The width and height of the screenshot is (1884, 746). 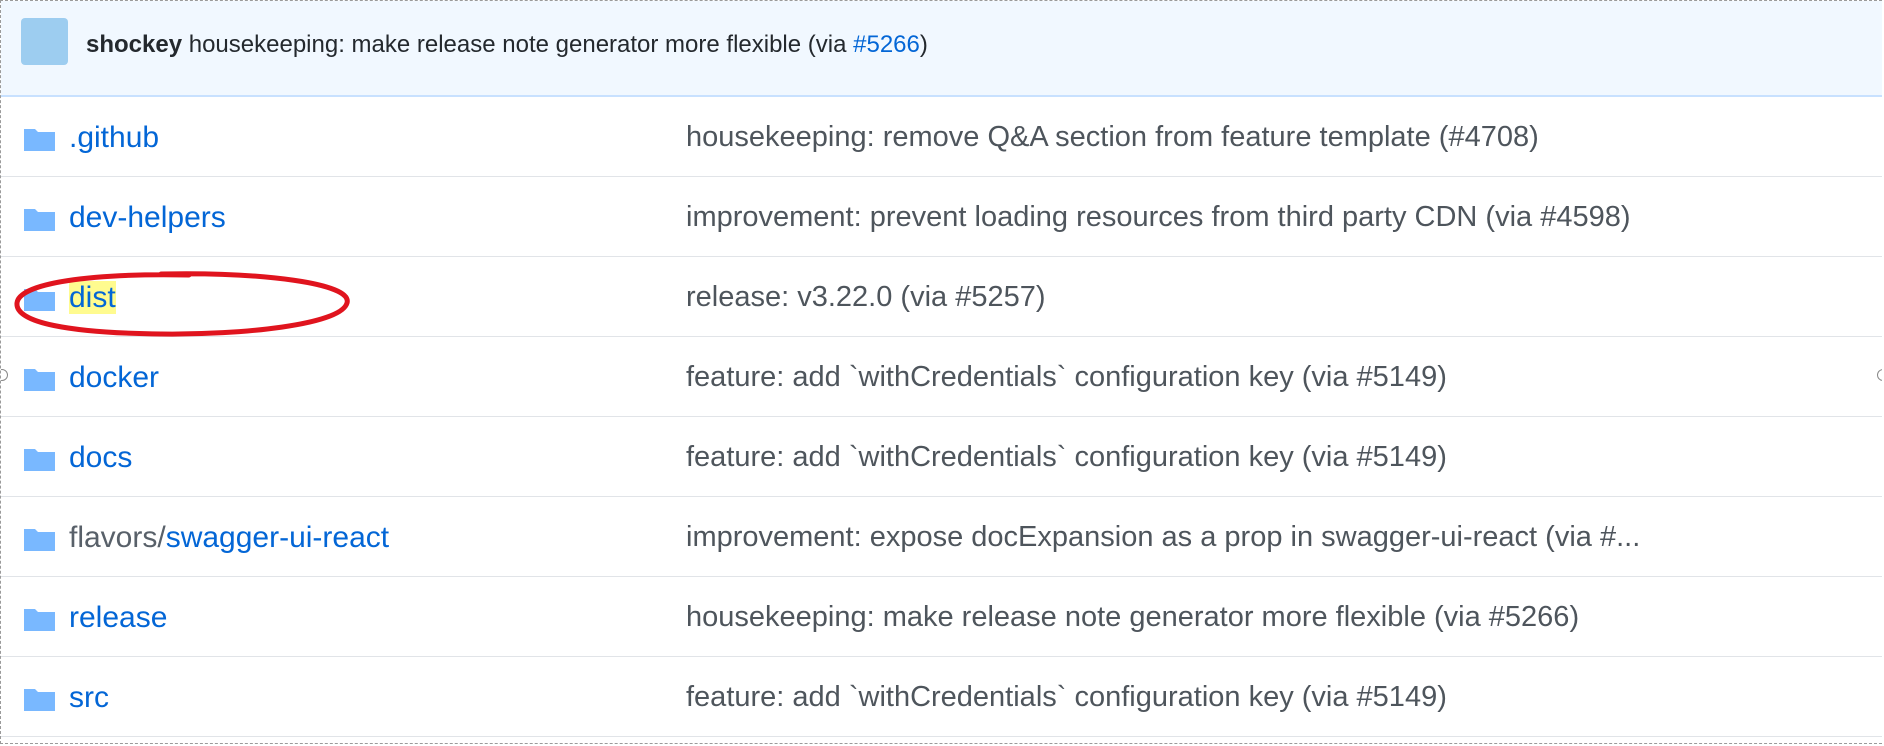 I want to click on file-name-text: docs, so click(x=100, y=457).